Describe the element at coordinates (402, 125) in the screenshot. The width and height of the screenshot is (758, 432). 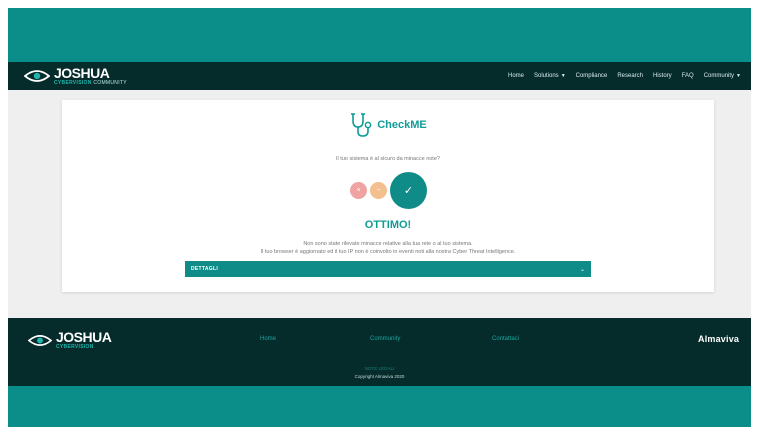
I see `brand-name: CheckME` at that location.